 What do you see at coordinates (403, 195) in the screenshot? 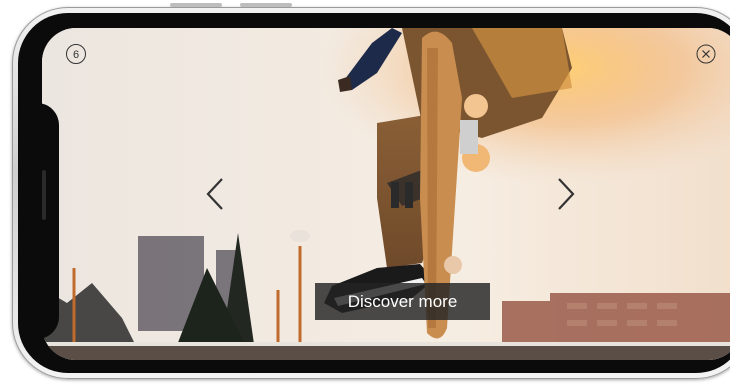
I see `pause-icon` at bounding box center [403, 195].